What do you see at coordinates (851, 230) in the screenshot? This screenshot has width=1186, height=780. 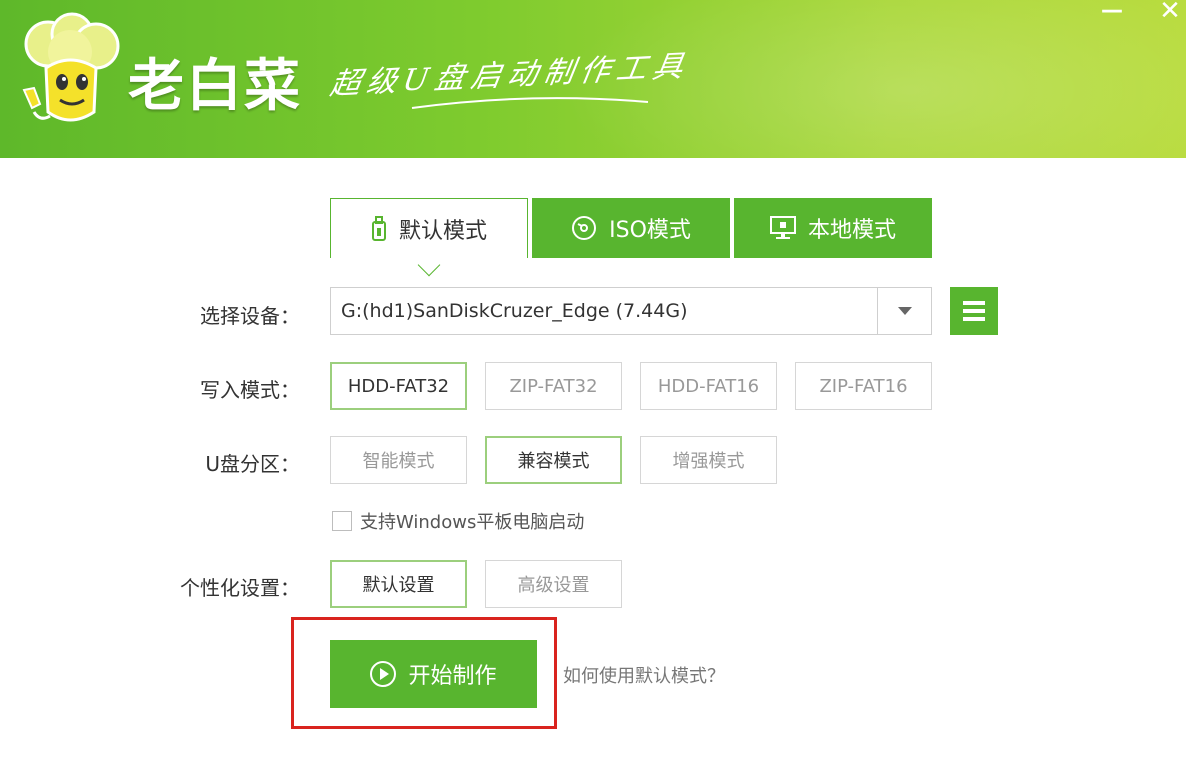 I see `tab-label: 本地模式` at bounding box center [851, 230].